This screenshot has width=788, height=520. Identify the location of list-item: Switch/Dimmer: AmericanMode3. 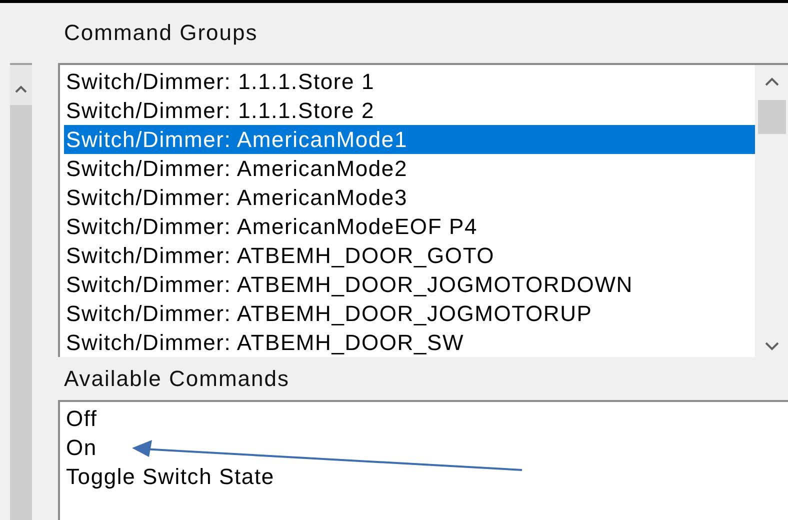
(238, 197).